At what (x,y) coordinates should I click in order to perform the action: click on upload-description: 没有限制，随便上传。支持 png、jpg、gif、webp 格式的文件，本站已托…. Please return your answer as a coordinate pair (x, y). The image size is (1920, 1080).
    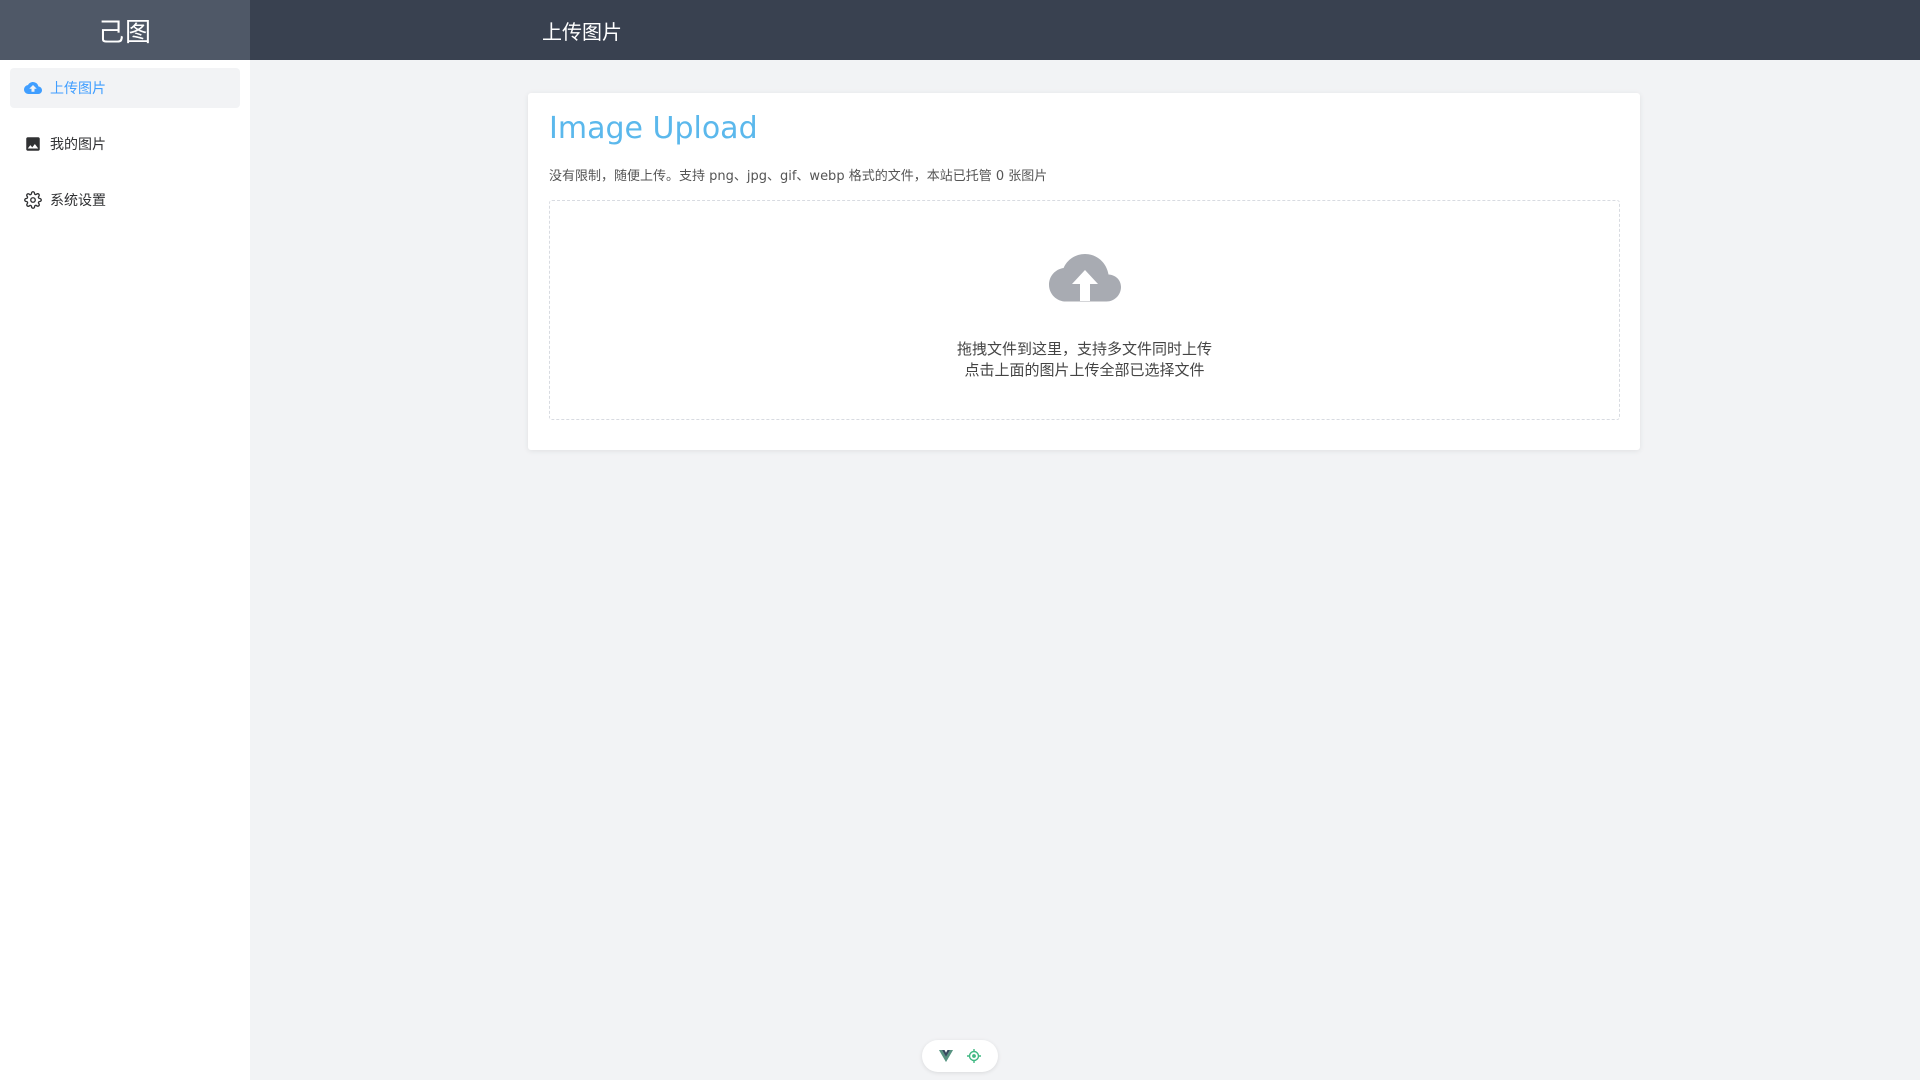
    Looking at the image, I should click on (798, 176).